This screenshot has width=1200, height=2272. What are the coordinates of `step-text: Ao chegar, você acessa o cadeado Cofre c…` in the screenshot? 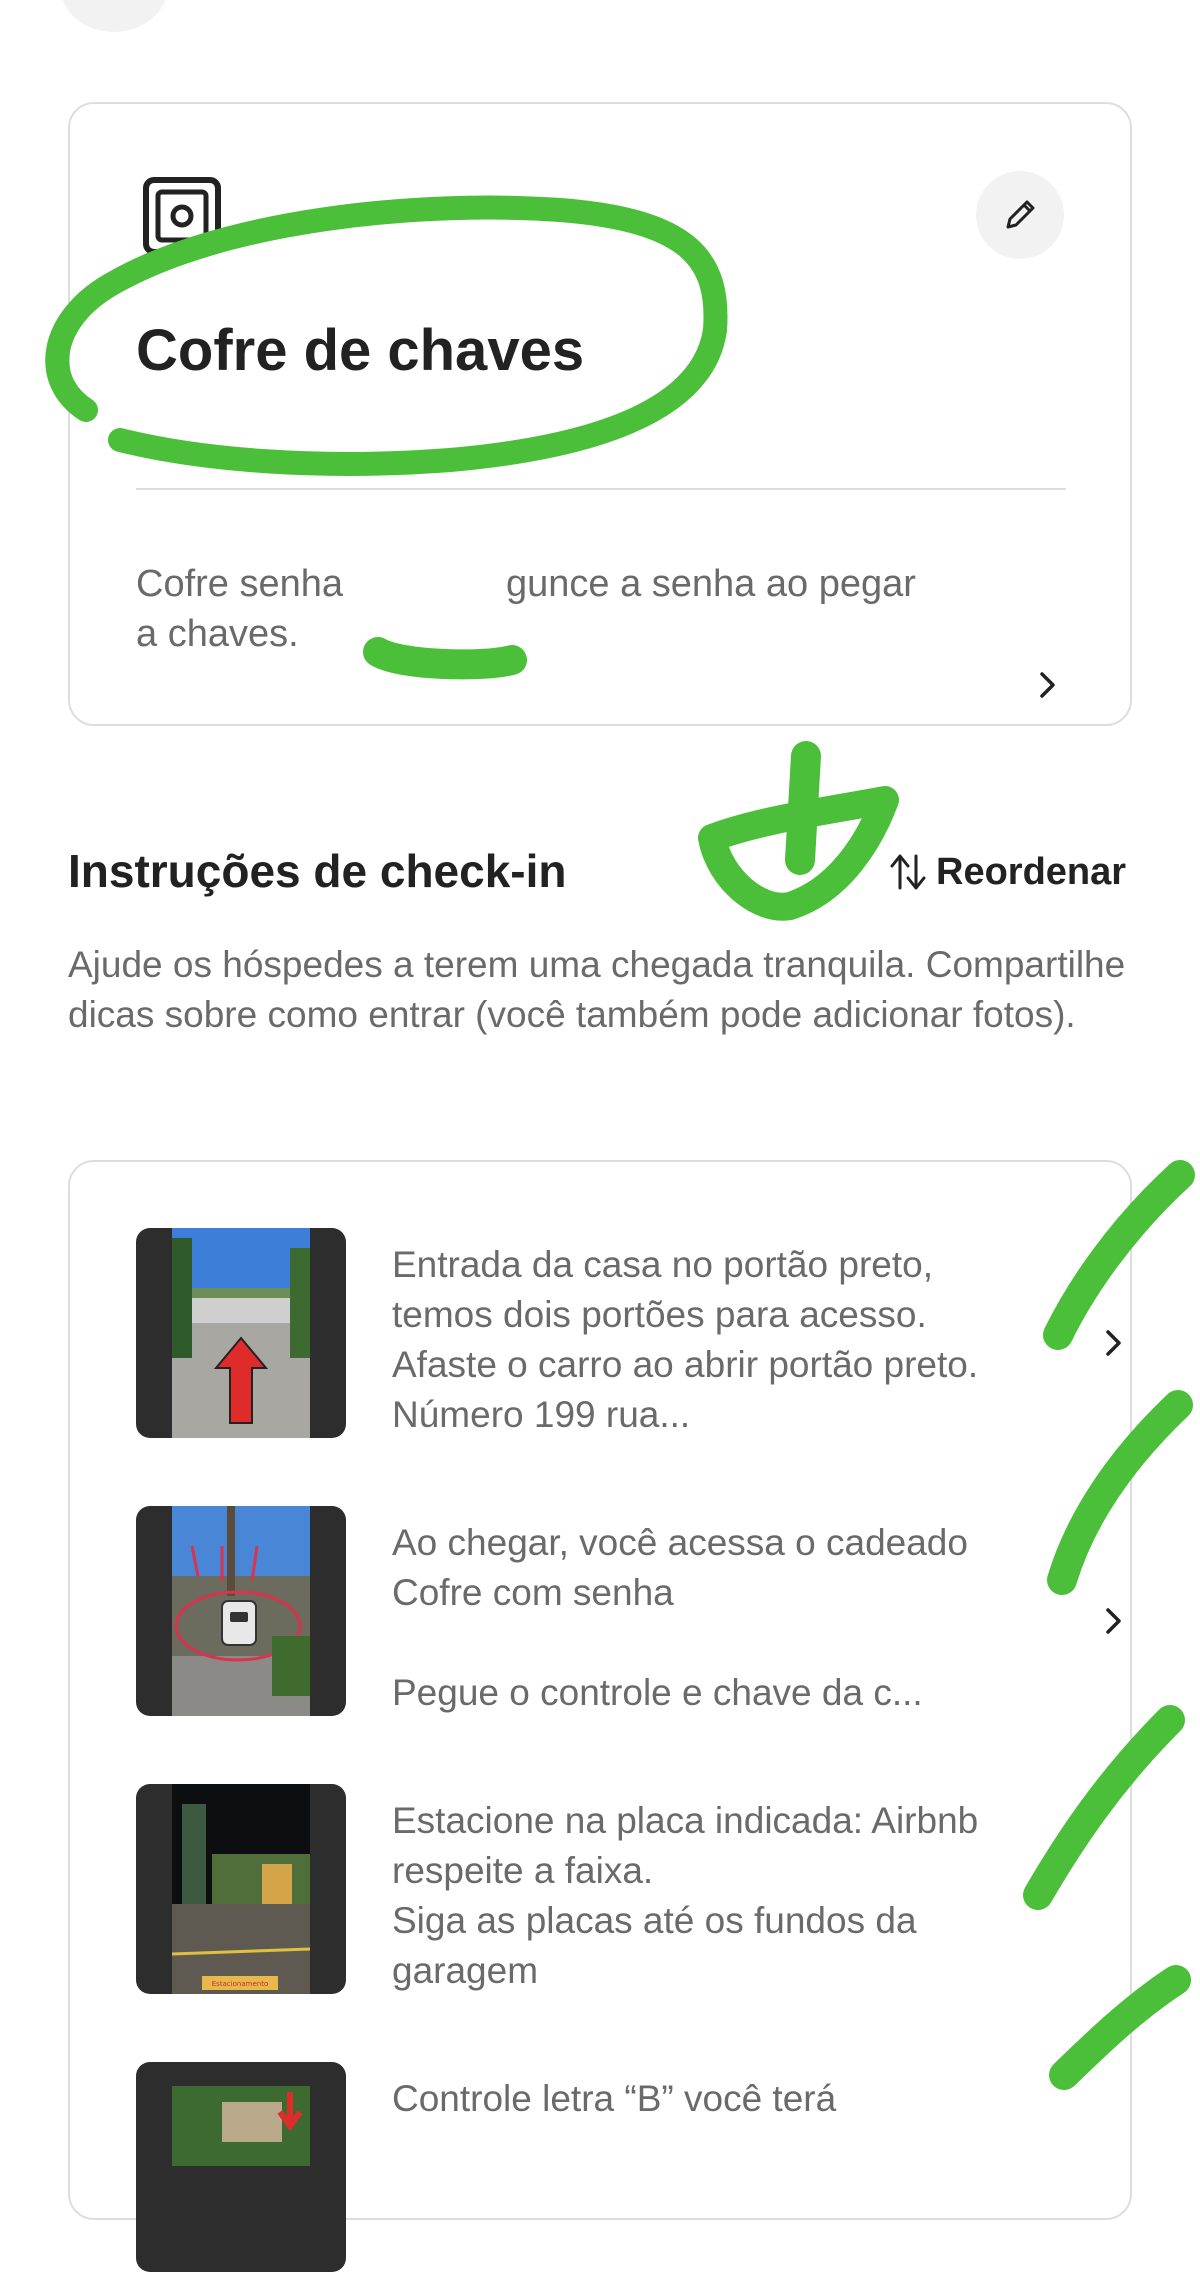 It's located at (680, 1617).